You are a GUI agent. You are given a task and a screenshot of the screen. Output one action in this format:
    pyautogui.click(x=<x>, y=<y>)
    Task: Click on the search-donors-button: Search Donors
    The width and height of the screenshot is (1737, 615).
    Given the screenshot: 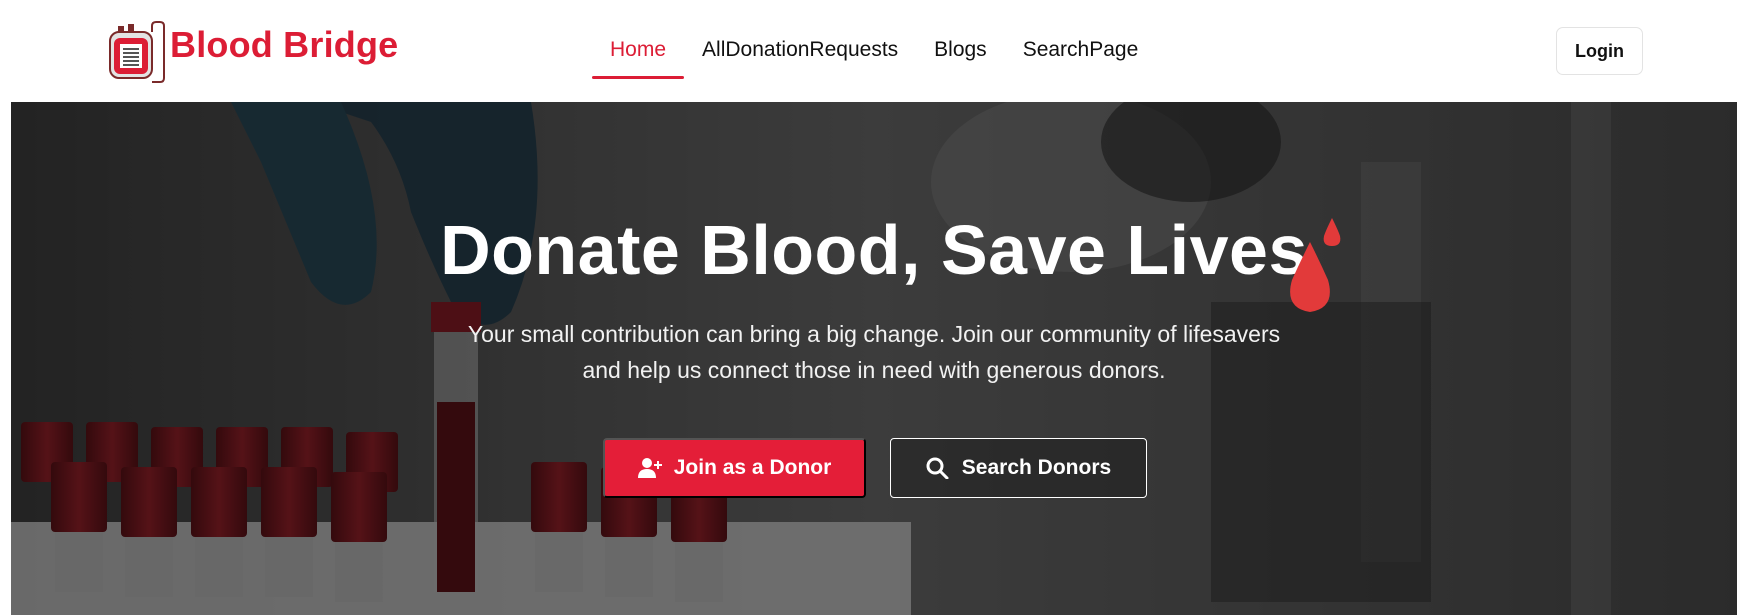 What is the action you would take?
    pyautogui.click(x=1018, y=468)
    